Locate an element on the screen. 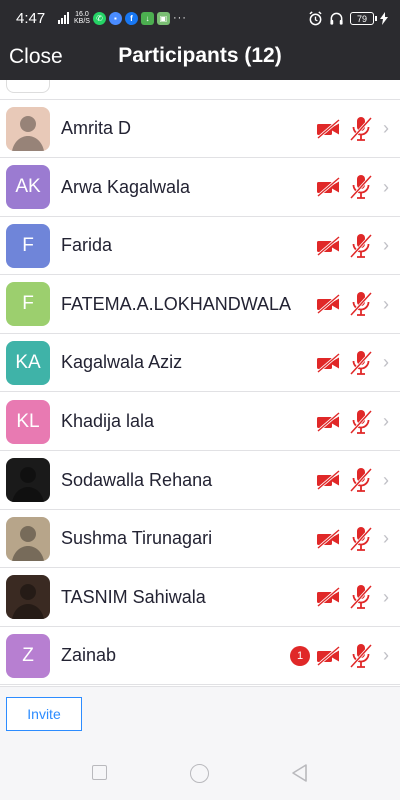 Image resolution: width=400 pixels, height=800 pixels. download-icon: ↓ is located at coordinates (147, 18).